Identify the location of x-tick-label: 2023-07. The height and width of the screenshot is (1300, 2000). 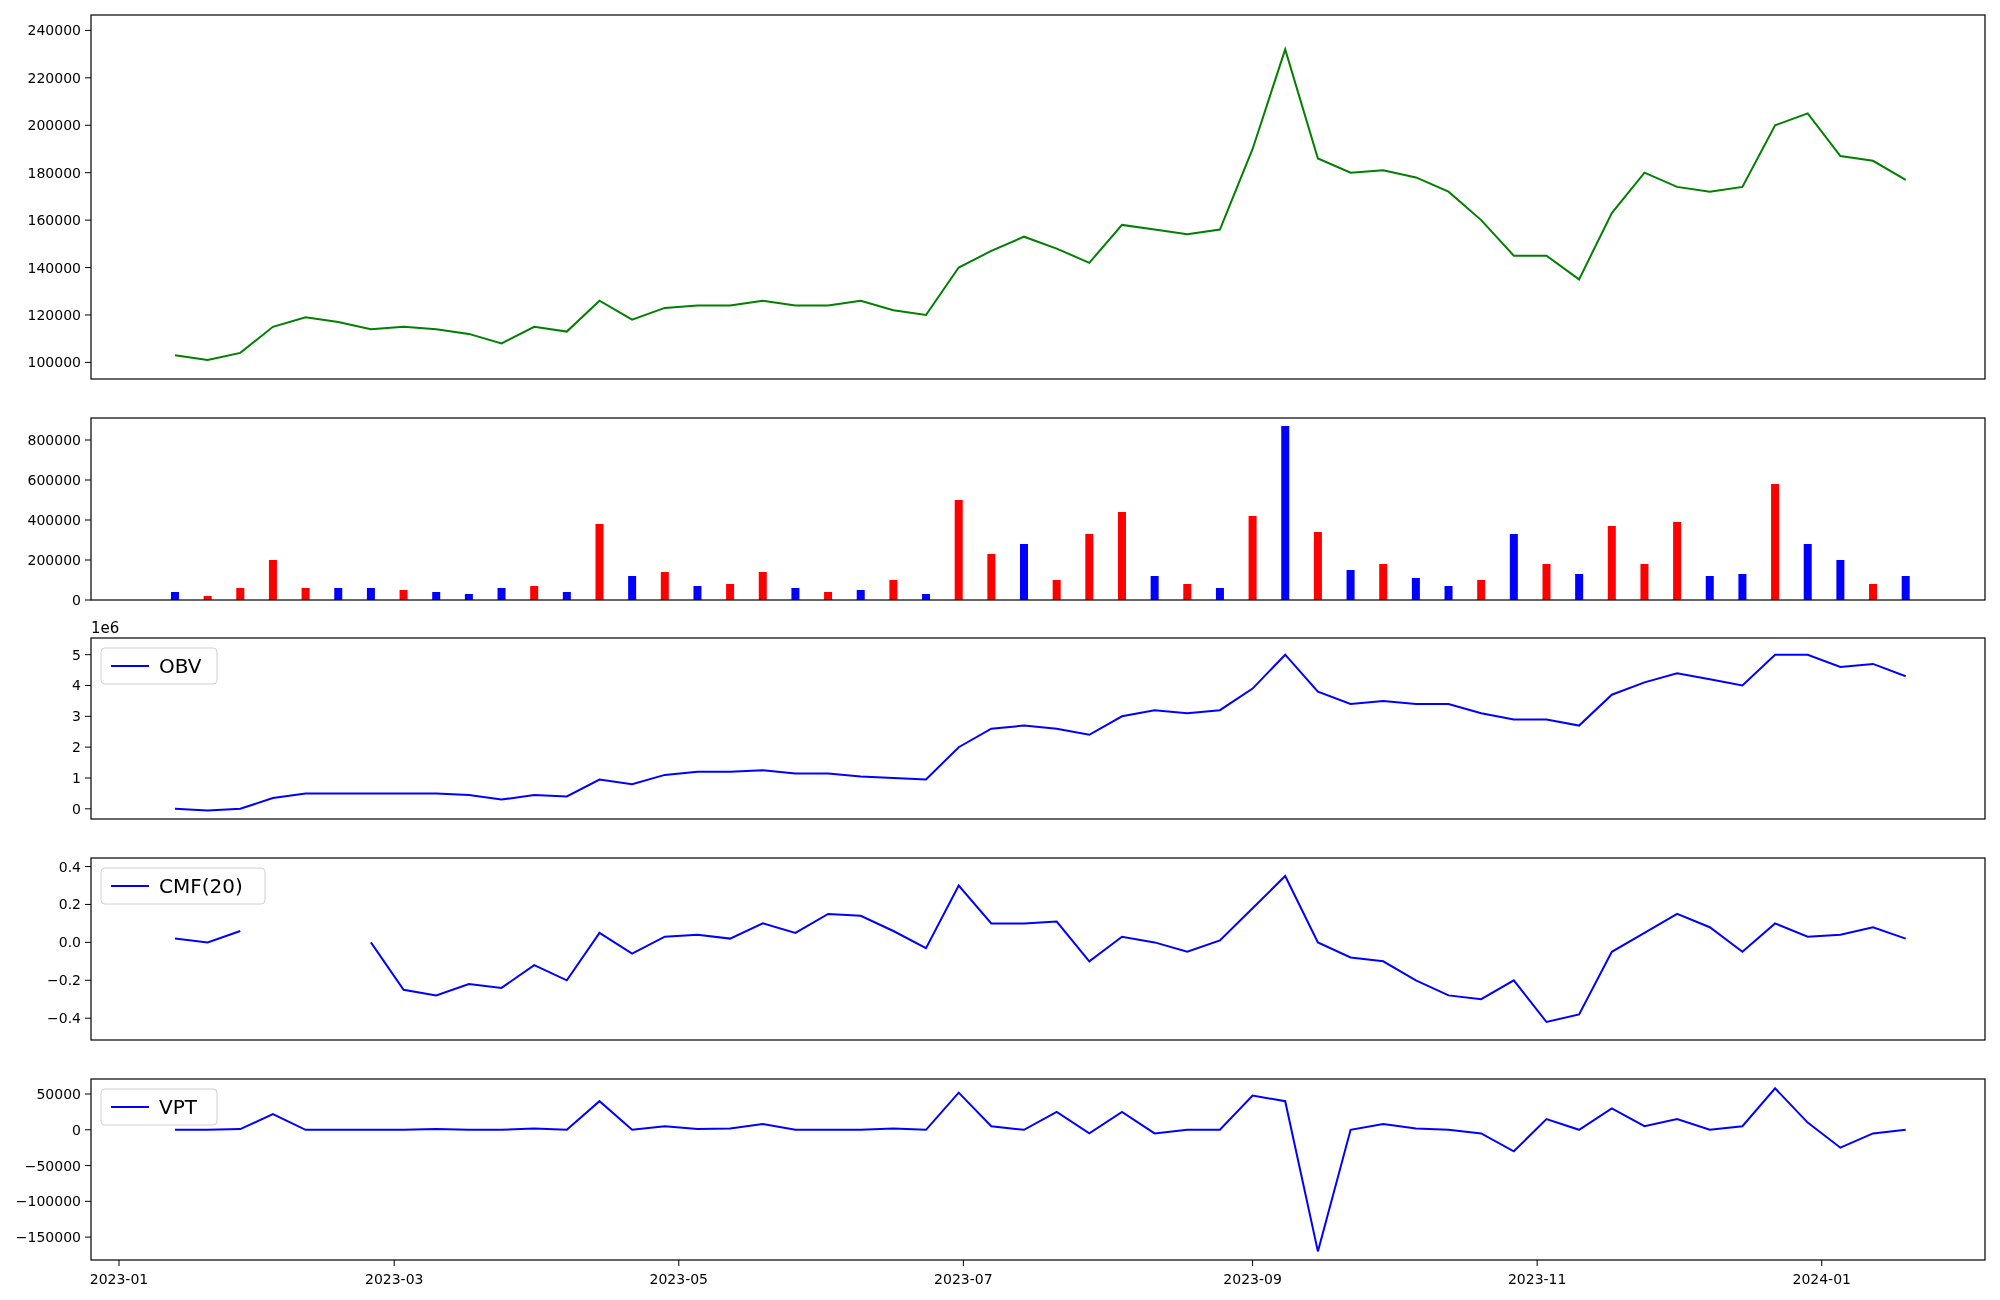
(963, 1279).